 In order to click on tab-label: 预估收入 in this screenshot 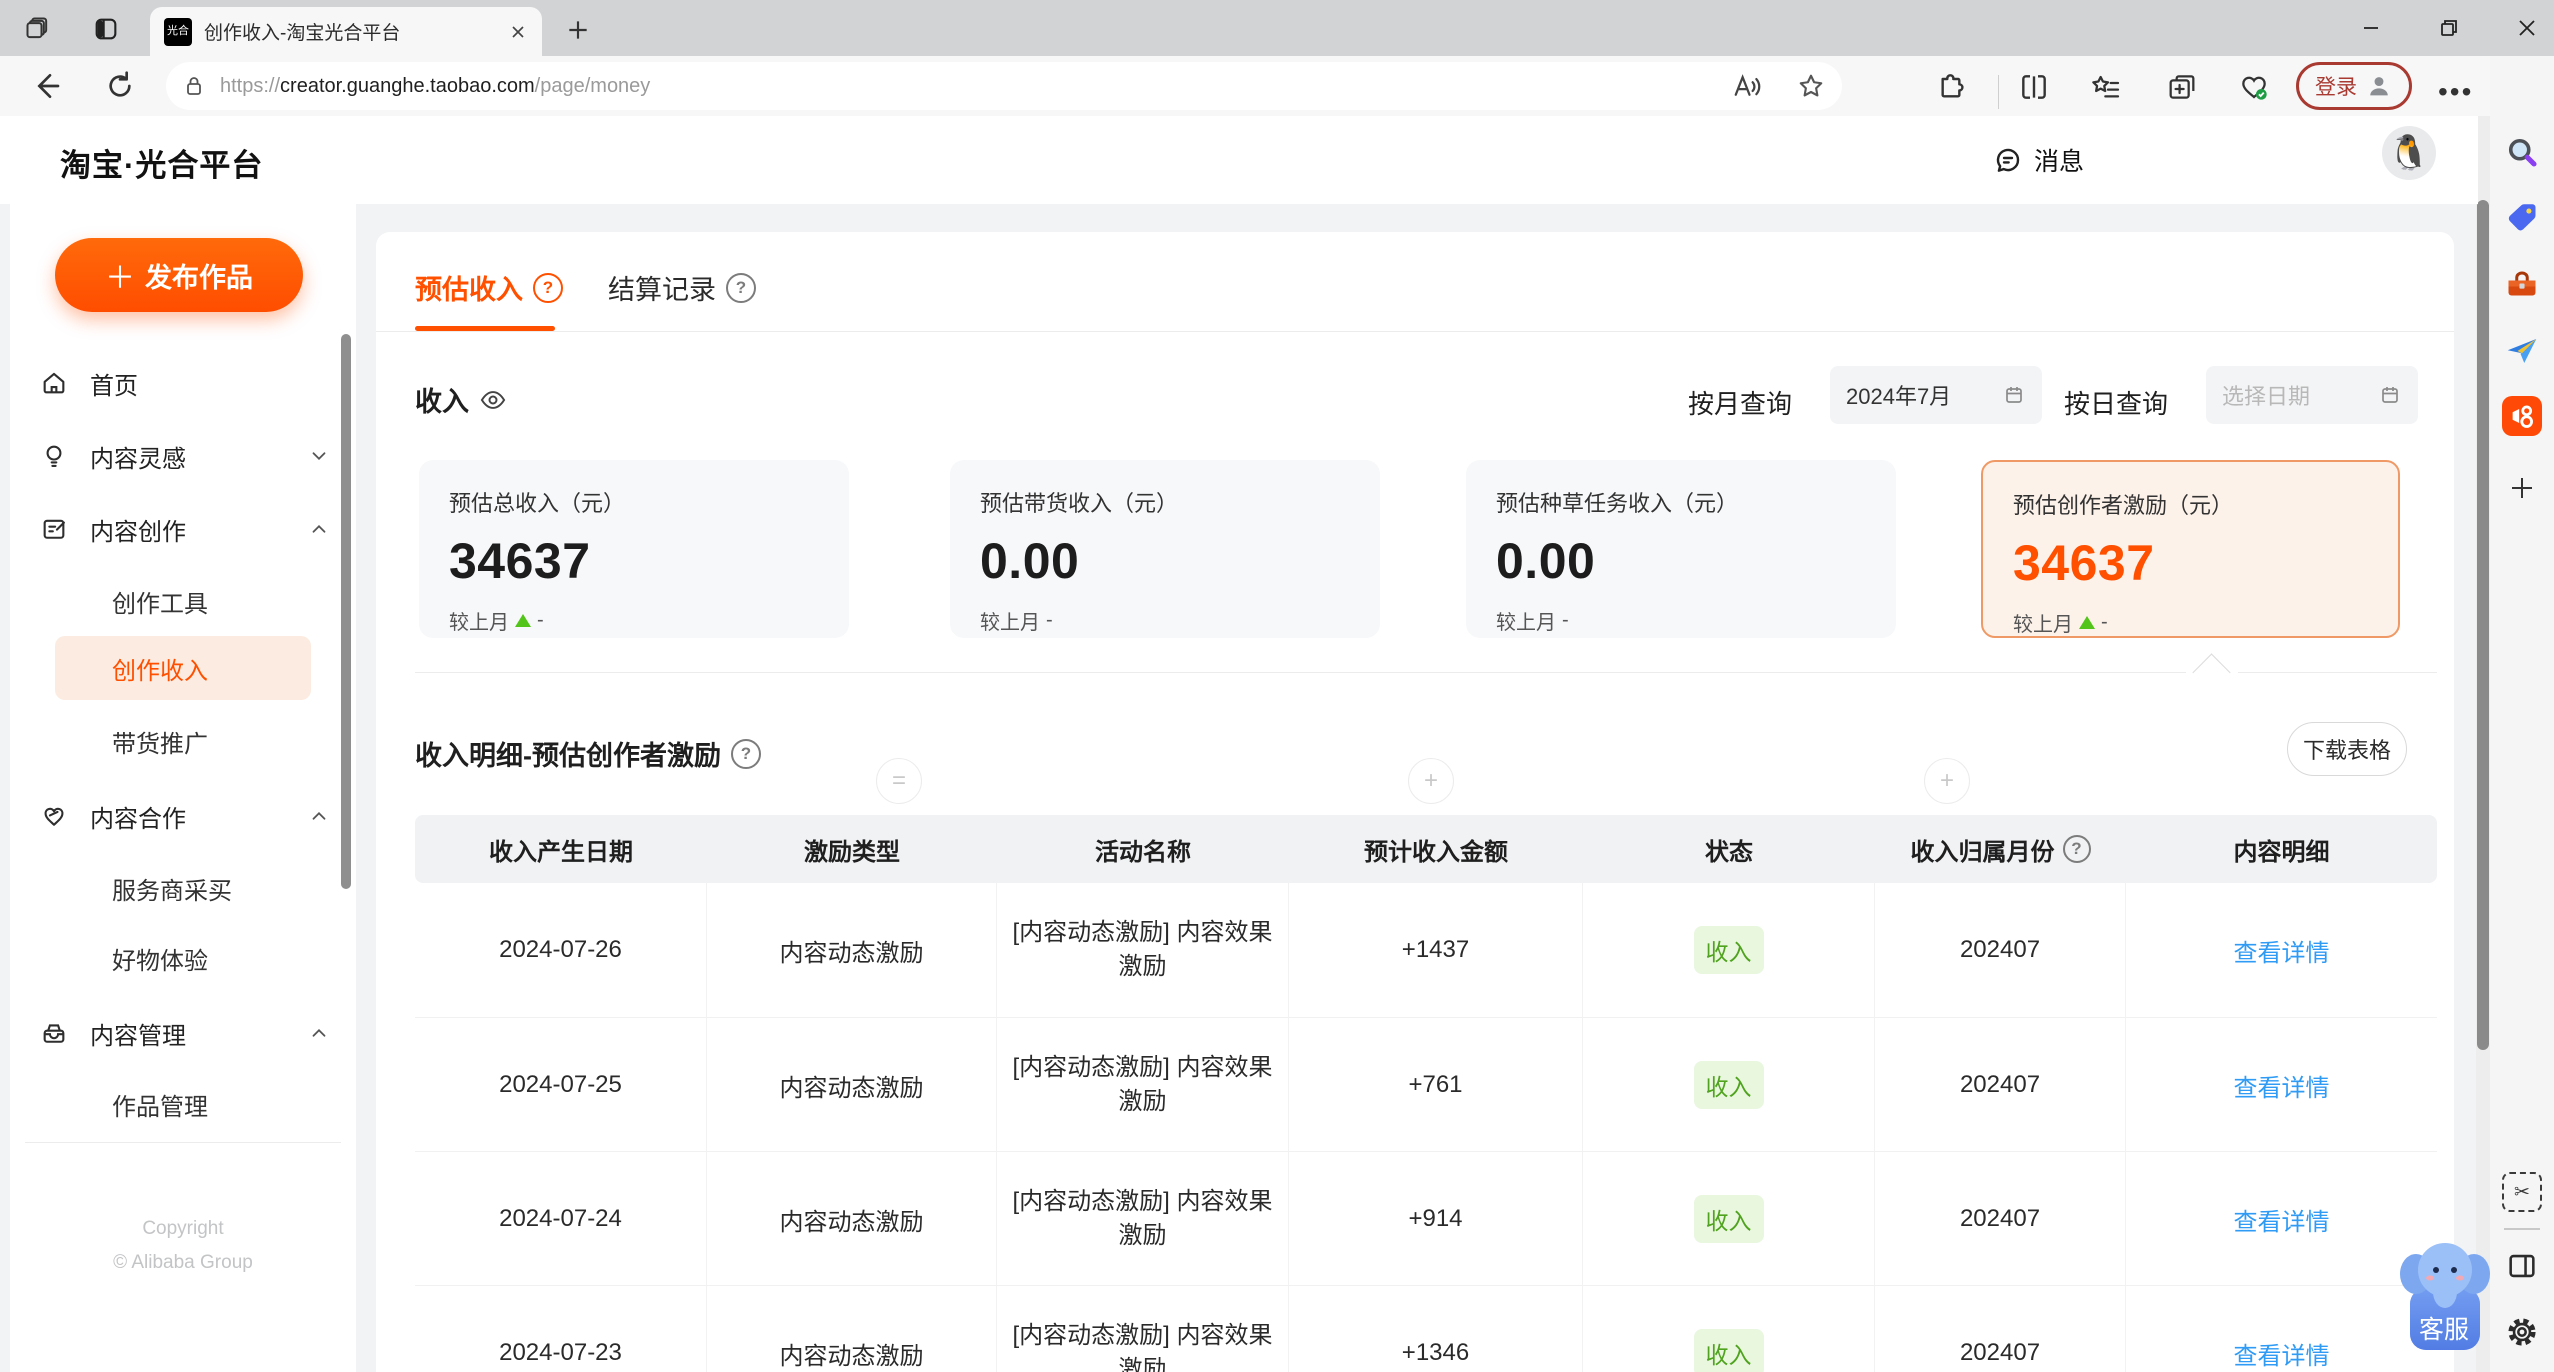, I will do `click(469, 290)`.